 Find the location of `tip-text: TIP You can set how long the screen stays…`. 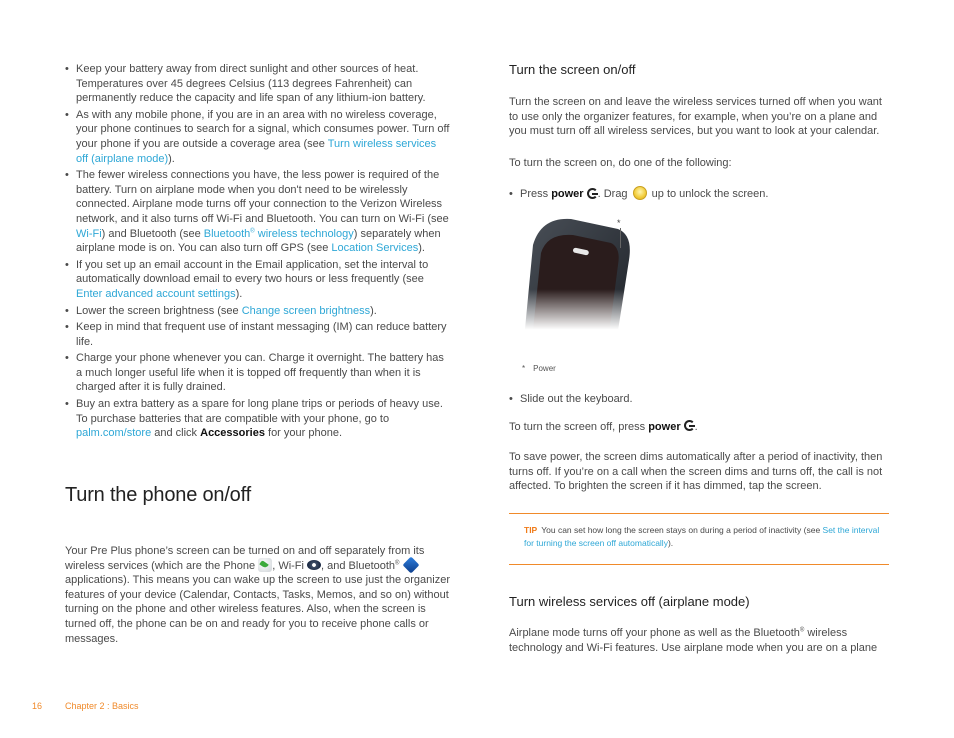

tip-text: TIP You can set how long the screen stays… is located at coordinates (704, 536).